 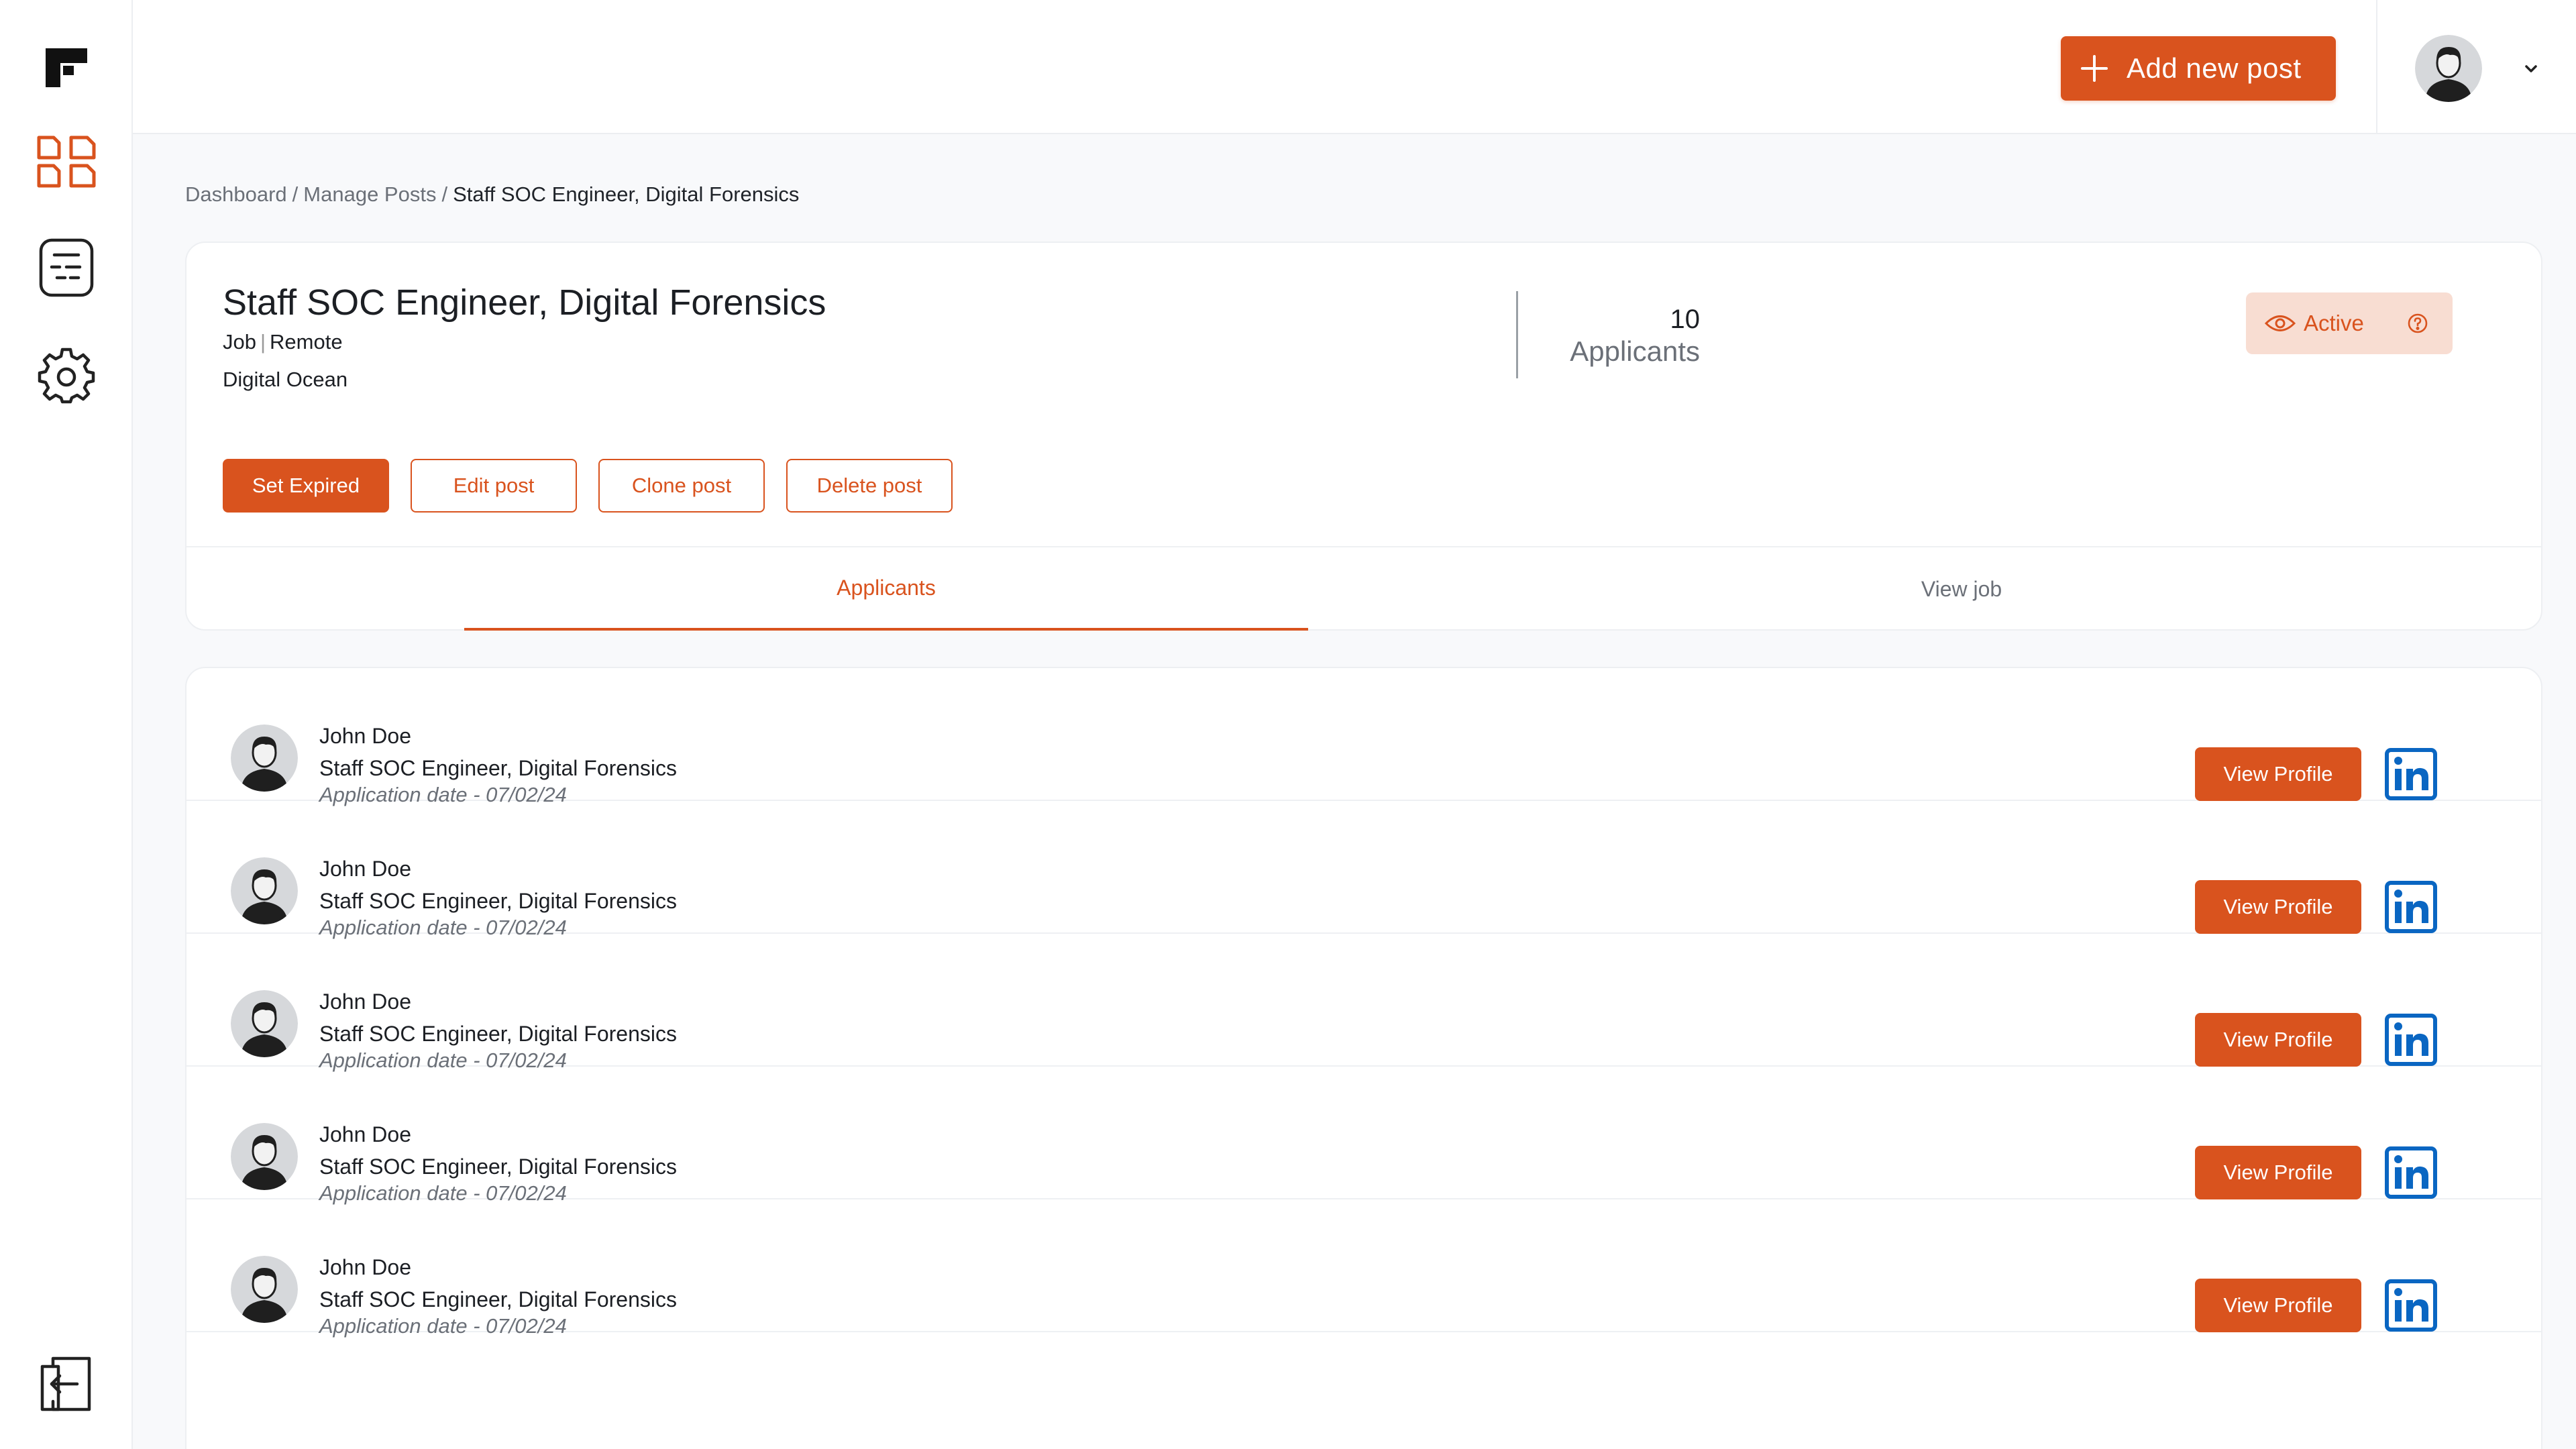 What do you see at coordinates (494, 486) in the screenshot?
I see `edit-post-button: Edit post` at bounding box center [494, 486].